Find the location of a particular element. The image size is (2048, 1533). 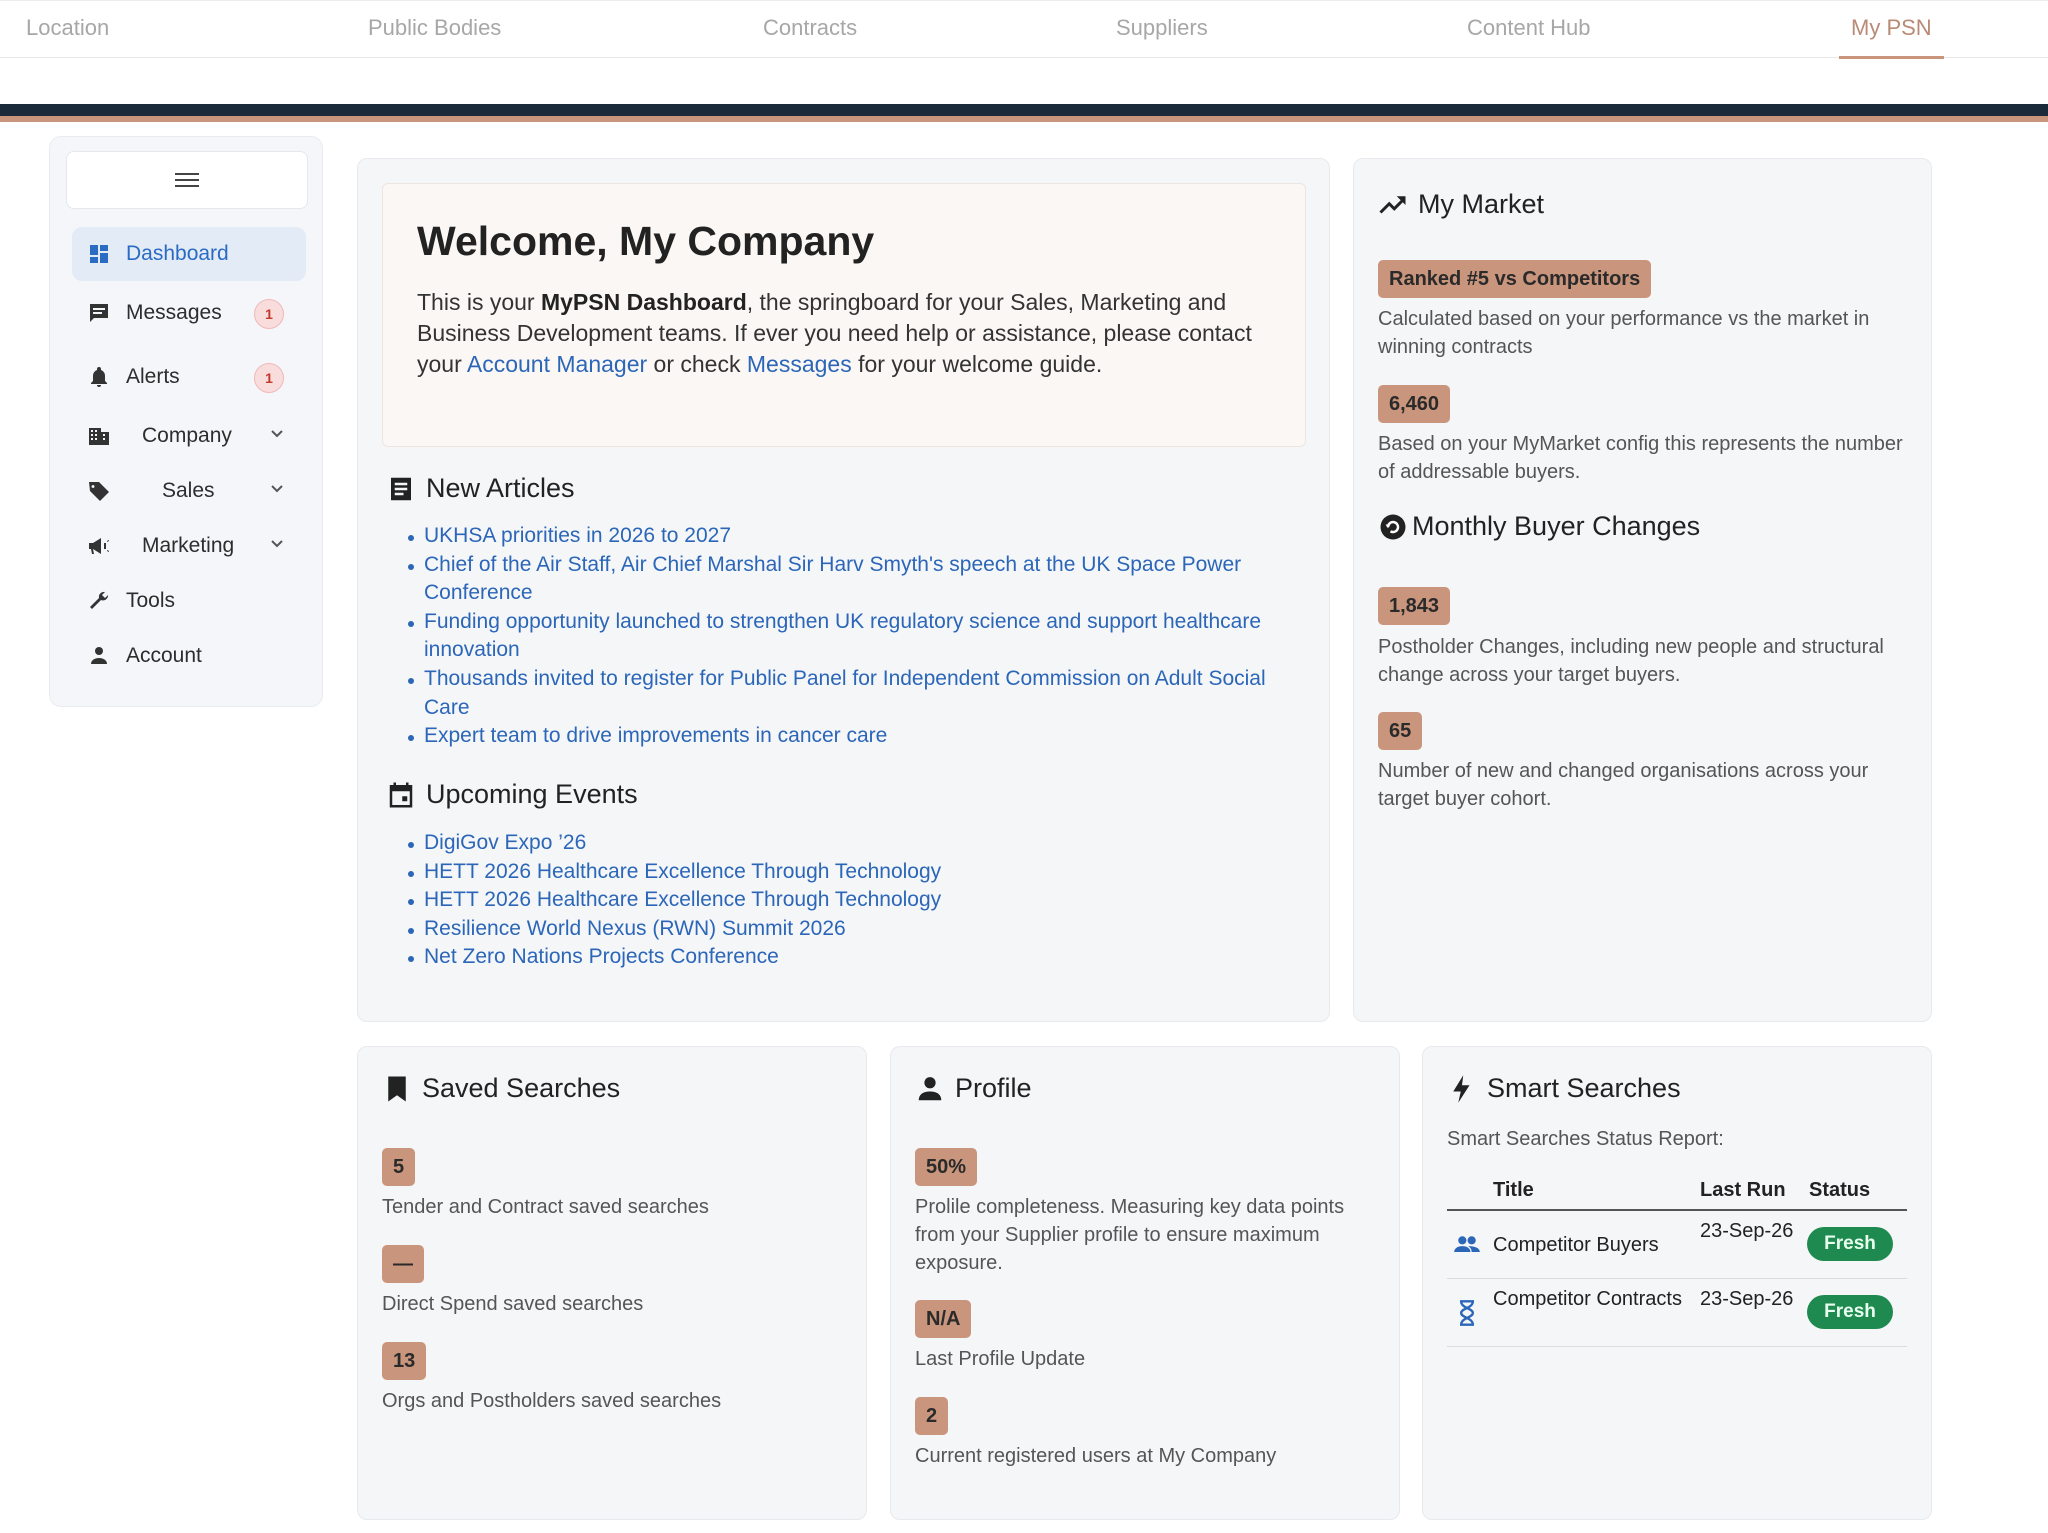

nav-contracts: Contracts is located at coordinates (810, 37).